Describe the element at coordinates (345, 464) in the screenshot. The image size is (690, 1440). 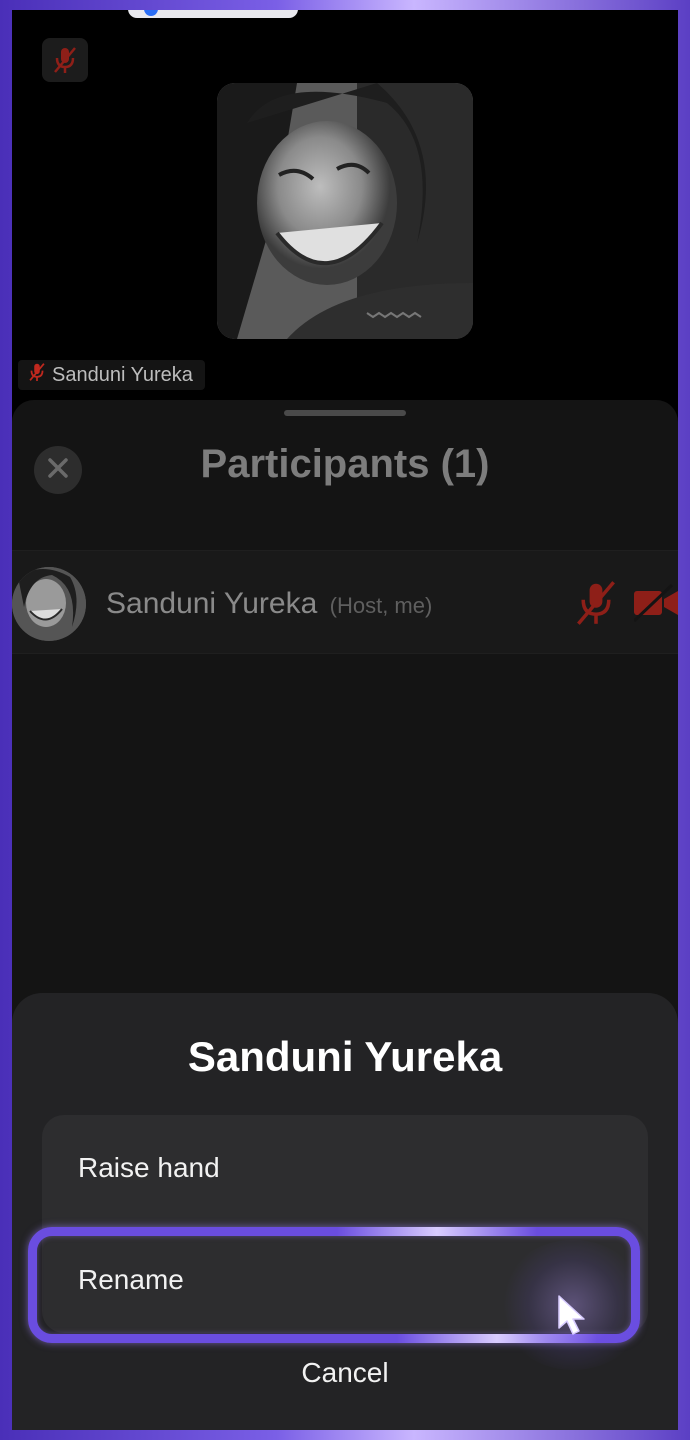
I see `panel-title: Participants (1)` at that location.